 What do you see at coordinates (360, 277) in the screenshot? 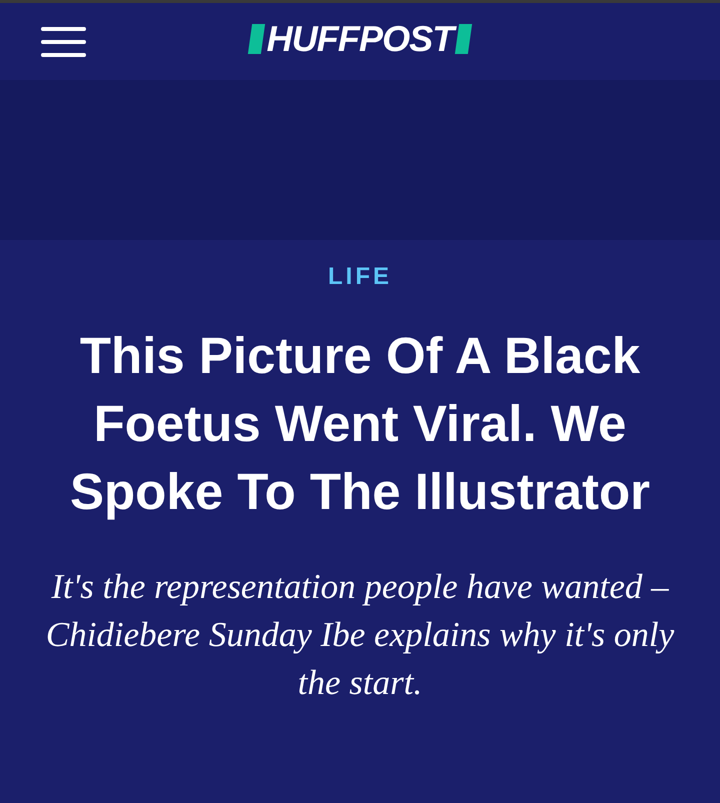
I see `category-link: LIFE` at bounding box center [360, 277].